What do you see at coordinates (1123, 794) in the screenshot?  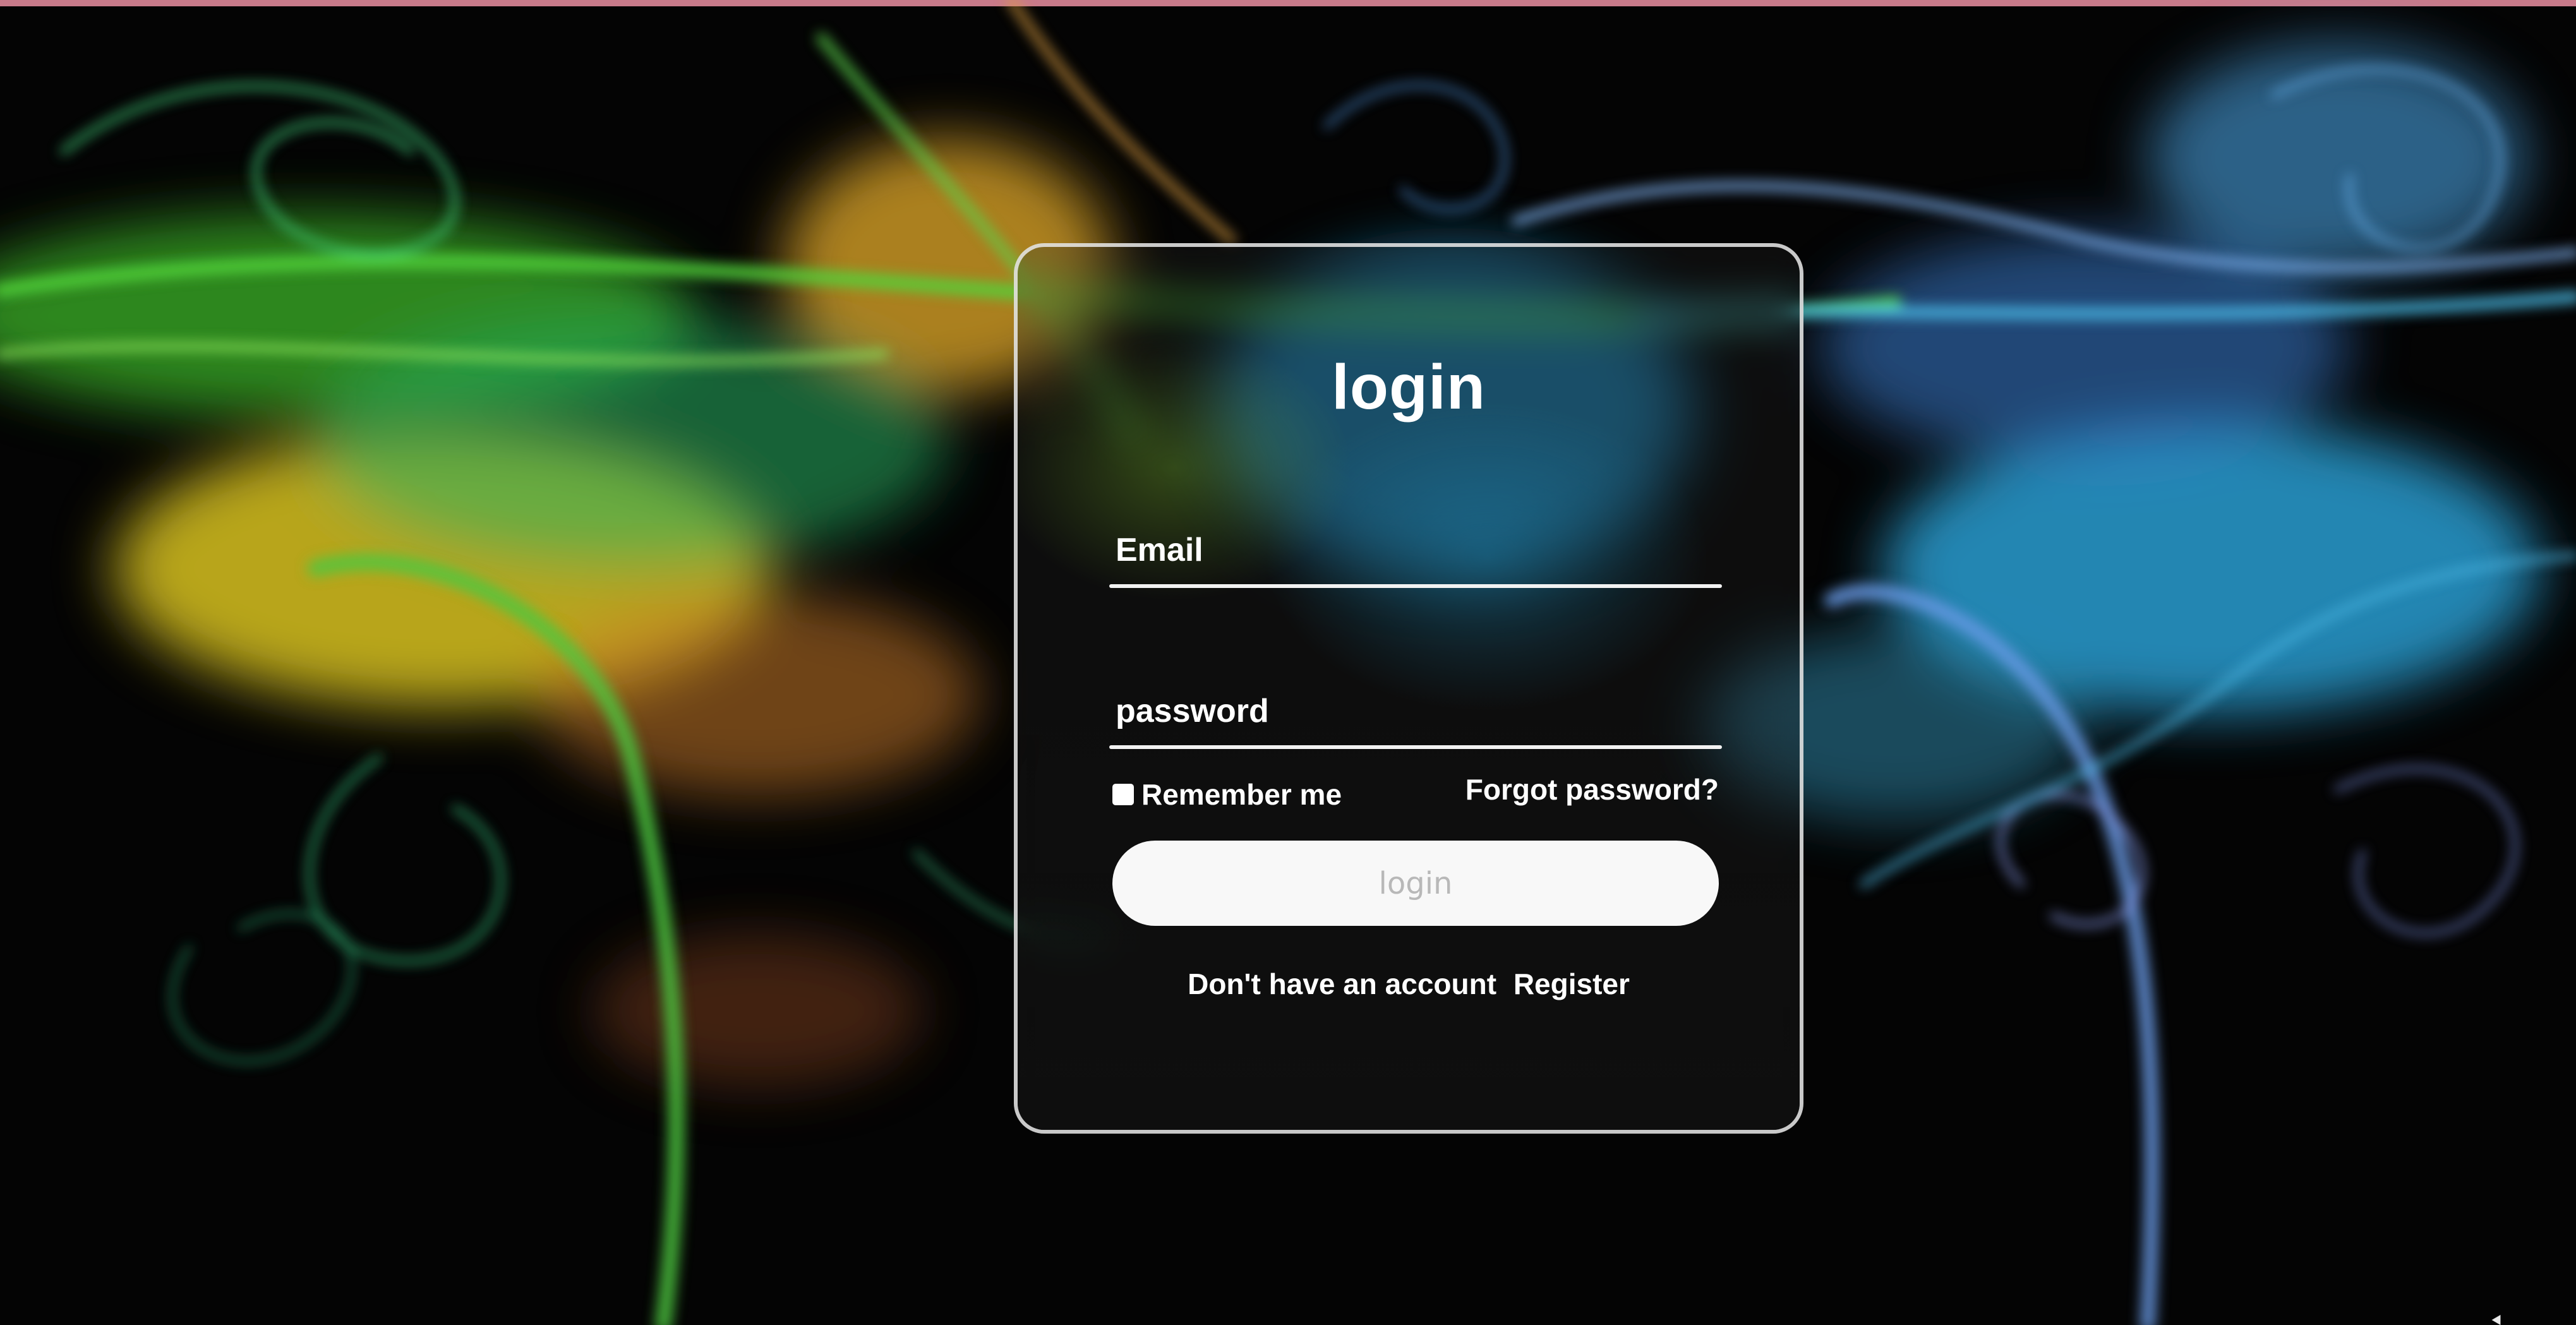 I see `checkbox-icon` at bounding box center [1123, 794].